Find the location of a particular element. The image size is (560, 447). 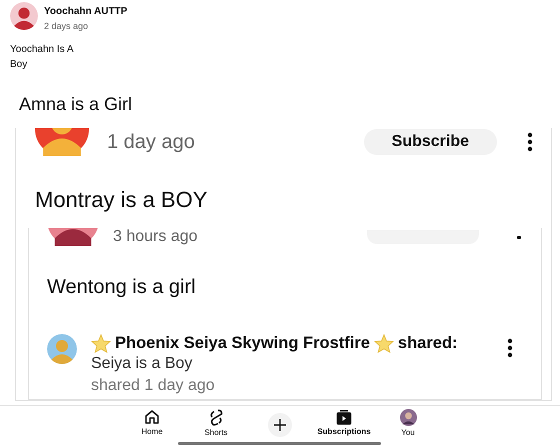

post-time: 3 hours ago is located at coordinates (155, 237).